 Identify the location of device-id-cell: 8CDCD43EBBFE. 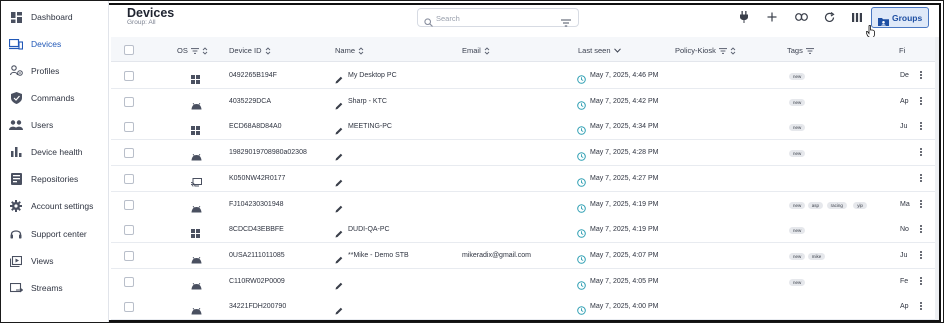
(256, 229).